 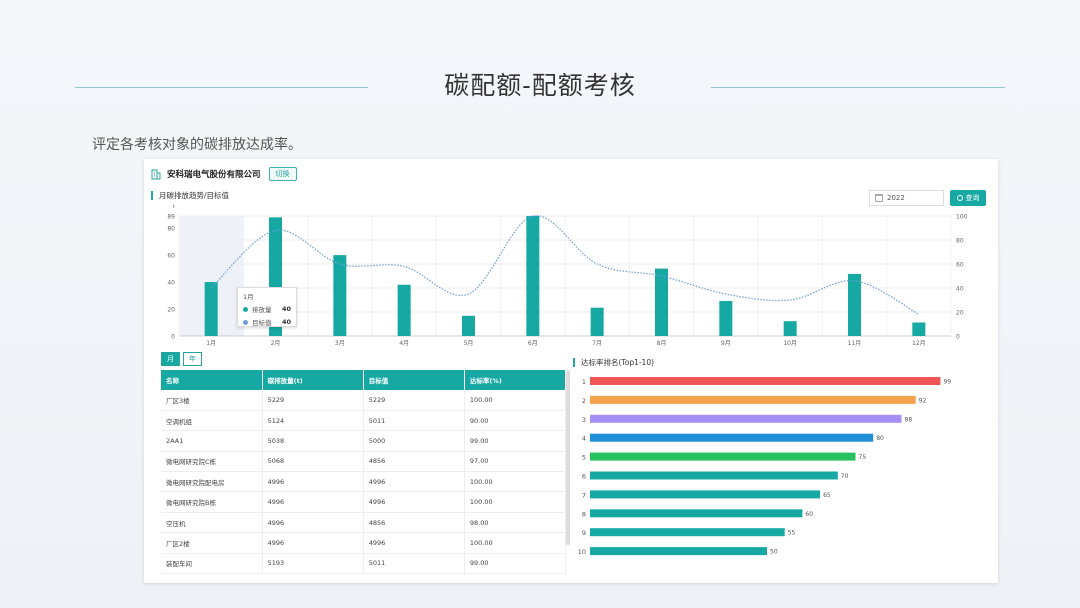 What do you see at coordinates (568, 457) in the screenshot?
I see `table-scrollbar` at bounding box center [568, 457].